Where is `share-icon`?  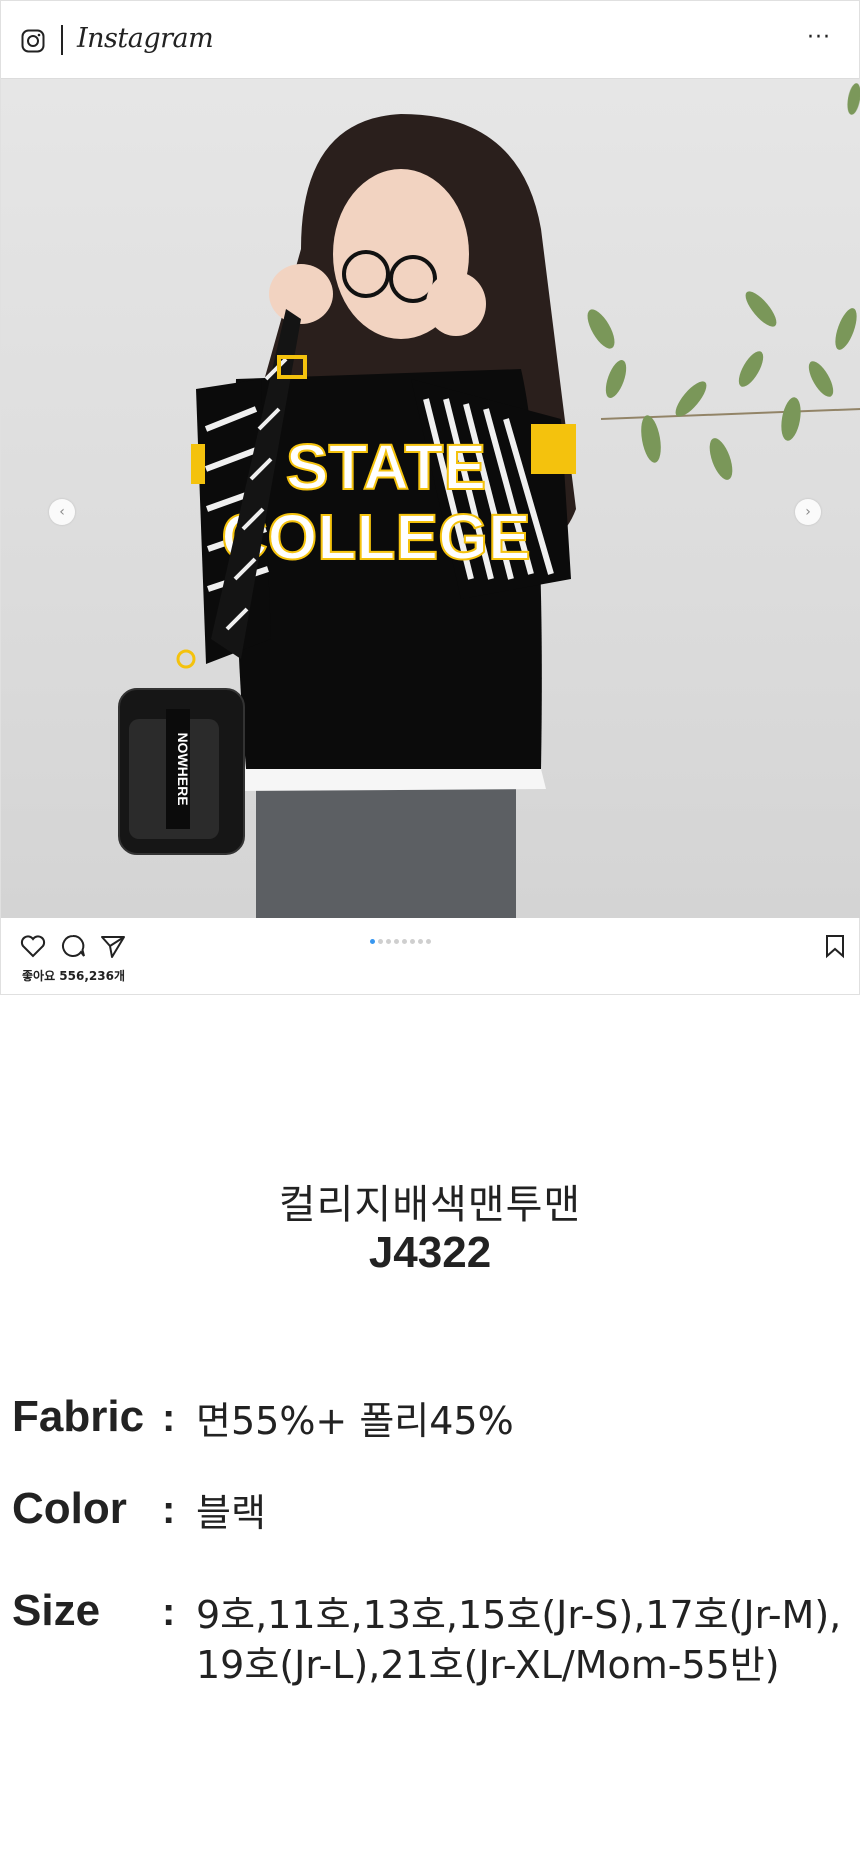
share-icon is located at coordinates (113, 946).